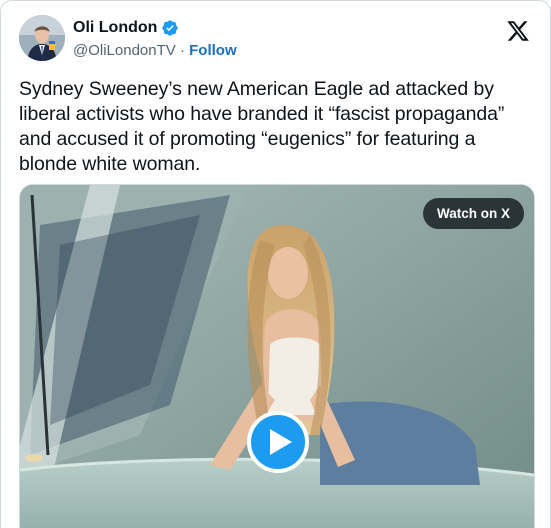 The image size is (551, 528). I want to click on author-info: Oli London @OliLondonTV · Follow, so click(155, 39).